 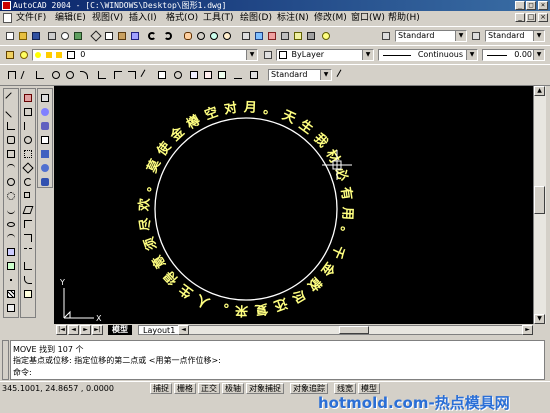 I want to click on make-current-layer-icon, so click(x=268, y=55).